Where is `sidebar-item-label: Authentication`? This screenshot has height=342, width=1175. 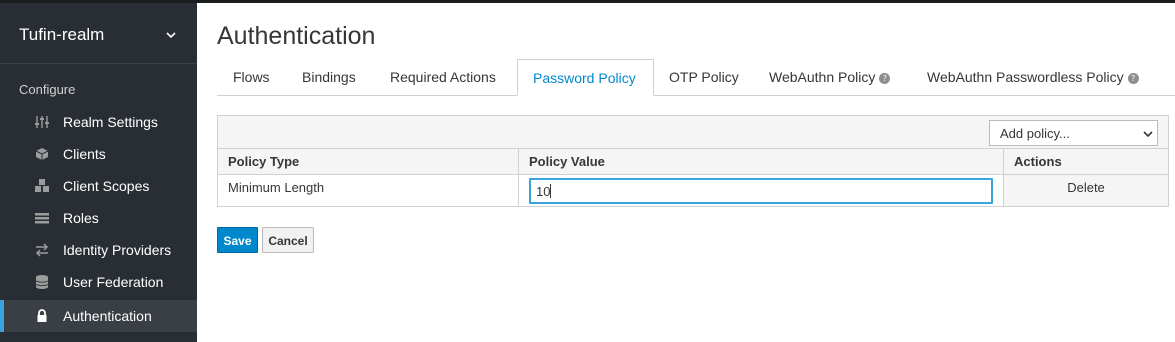 sidebar-item-label: Authentication is located at coordinates (107, 316).